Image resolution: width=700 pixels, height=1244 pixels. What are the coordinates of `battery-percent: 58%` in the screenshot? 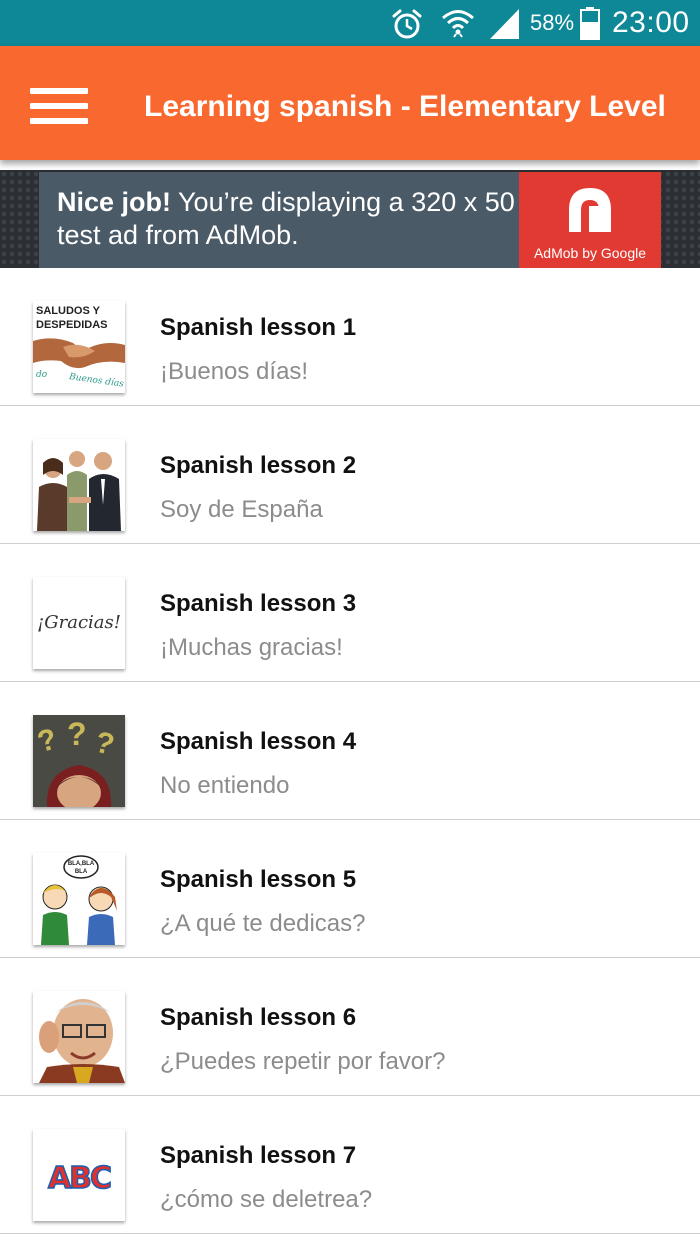 It's located at (552, 22).